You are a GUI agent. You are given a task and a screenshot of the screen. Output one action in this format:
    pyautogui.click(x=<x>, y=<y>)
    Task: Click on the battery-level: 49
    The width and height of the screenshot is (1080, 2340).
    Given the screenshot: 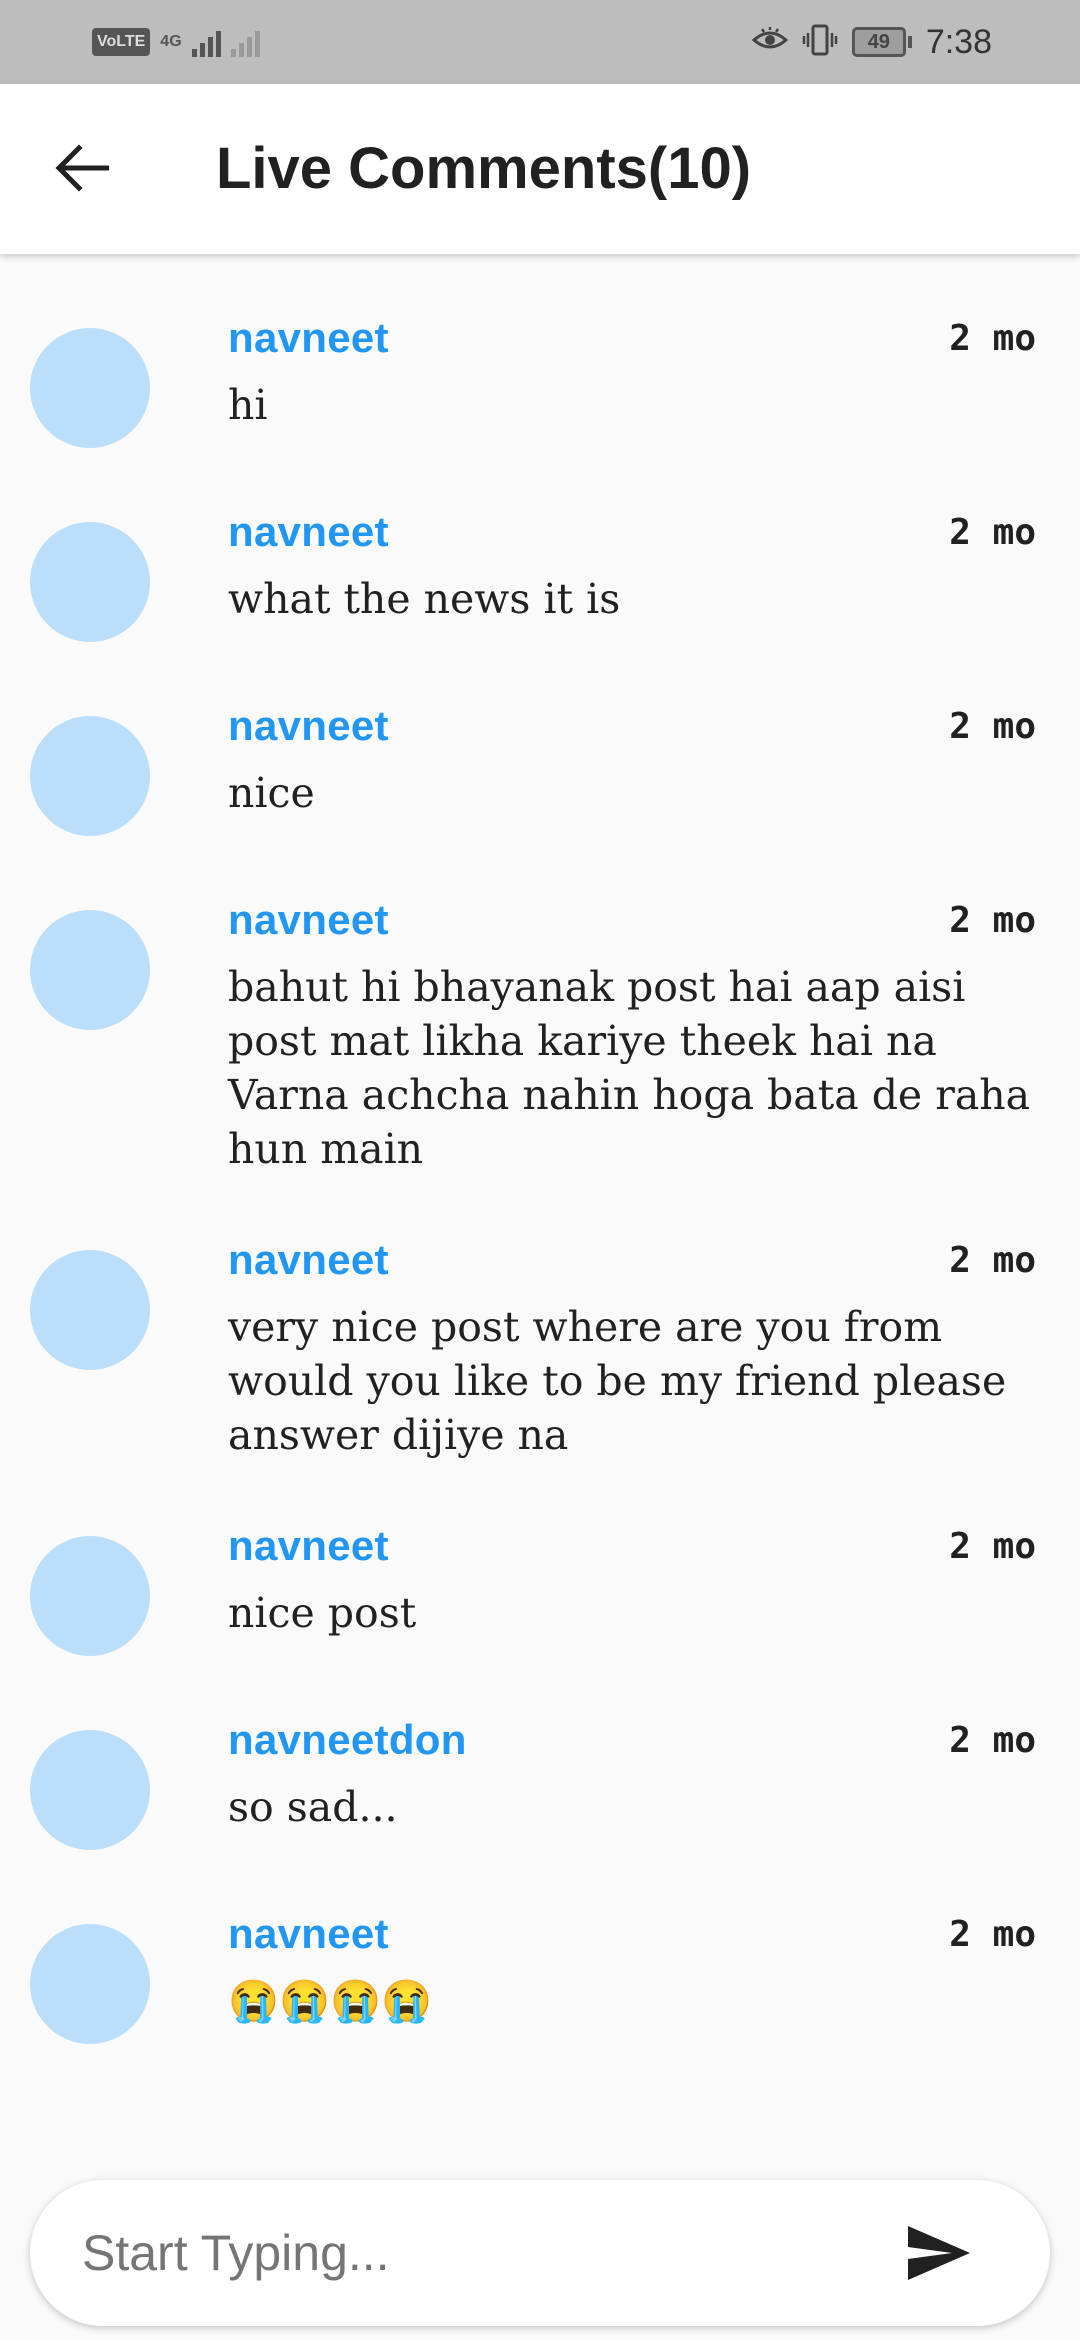 What is the action you would take?
    pyautogui.click(x=878, y=42)
    